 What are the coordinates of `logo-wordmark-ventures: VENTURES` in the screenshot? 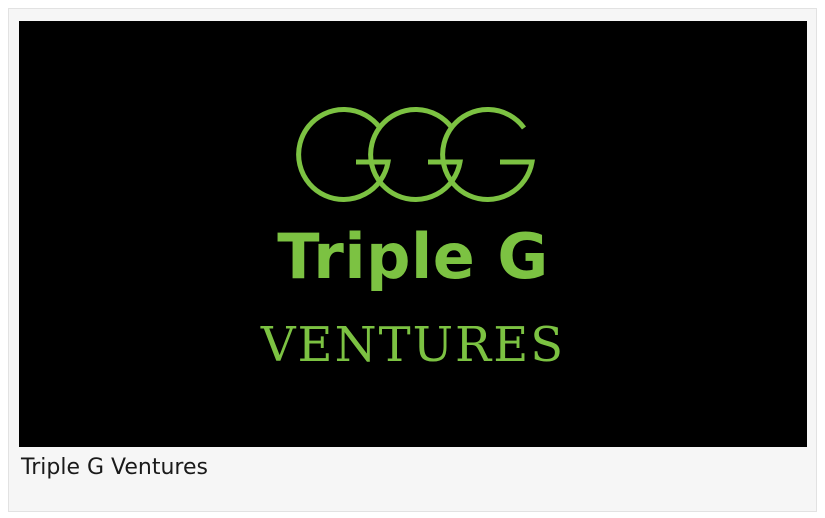 It's located at (413, 345).